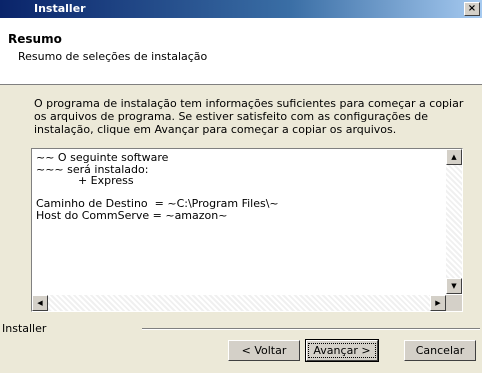  Describe the element at coordinates (241, 9) in the screenshot. I see `title-bar: Installer ×` at that location.